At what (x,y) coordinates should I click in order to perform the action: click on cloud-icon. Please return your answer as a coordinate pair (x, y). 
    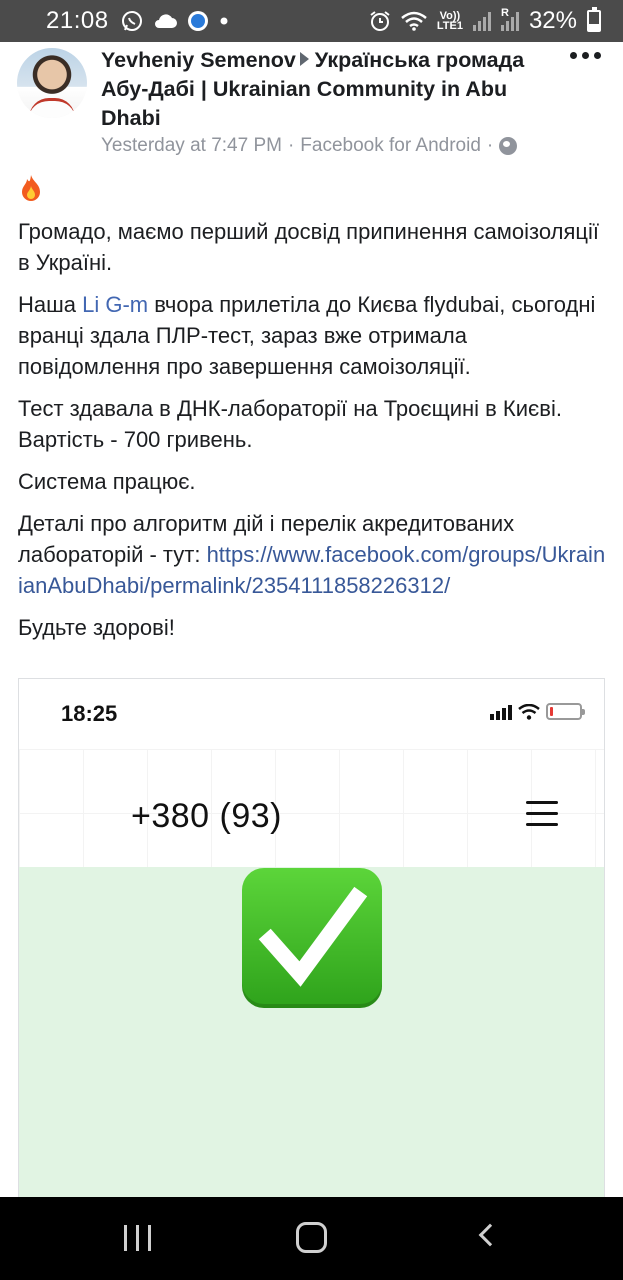
    Looking at the image, I should click on (165, 21).